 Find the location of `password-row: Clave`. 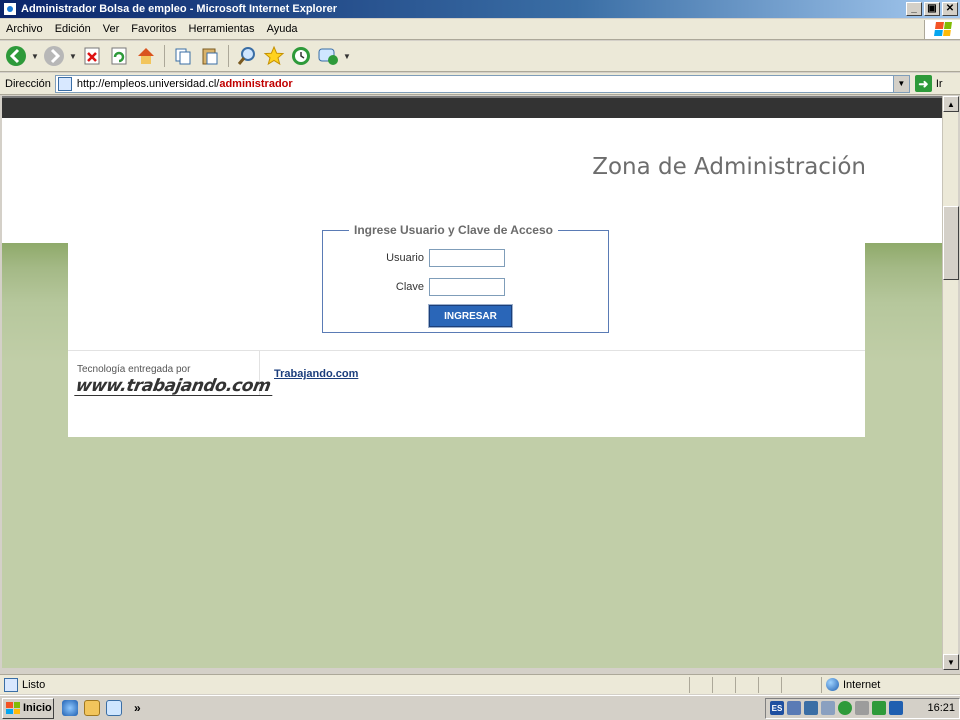

password-row: Clave is located at coordinates (434, 287).